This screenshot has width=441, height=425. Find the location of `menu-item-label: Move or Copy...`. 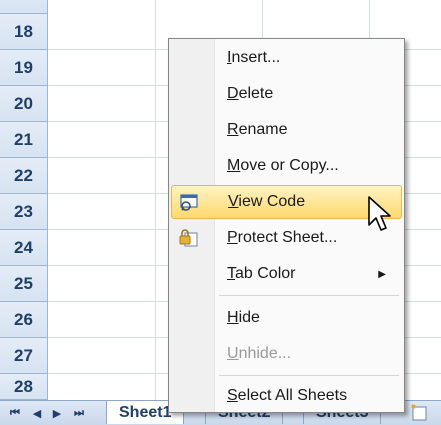

menu-item-label: Move or Copy... is located at coordinates (283, 165).